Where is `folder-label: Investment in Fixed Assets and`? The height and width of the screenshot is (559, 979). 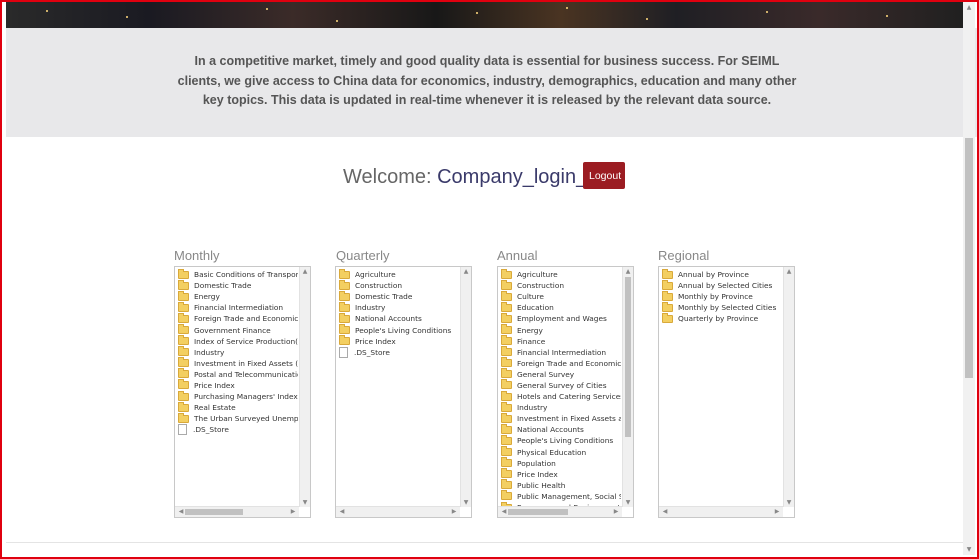 folder-label: Investment in Fixed Assets and is located at coordinates (569, 419).